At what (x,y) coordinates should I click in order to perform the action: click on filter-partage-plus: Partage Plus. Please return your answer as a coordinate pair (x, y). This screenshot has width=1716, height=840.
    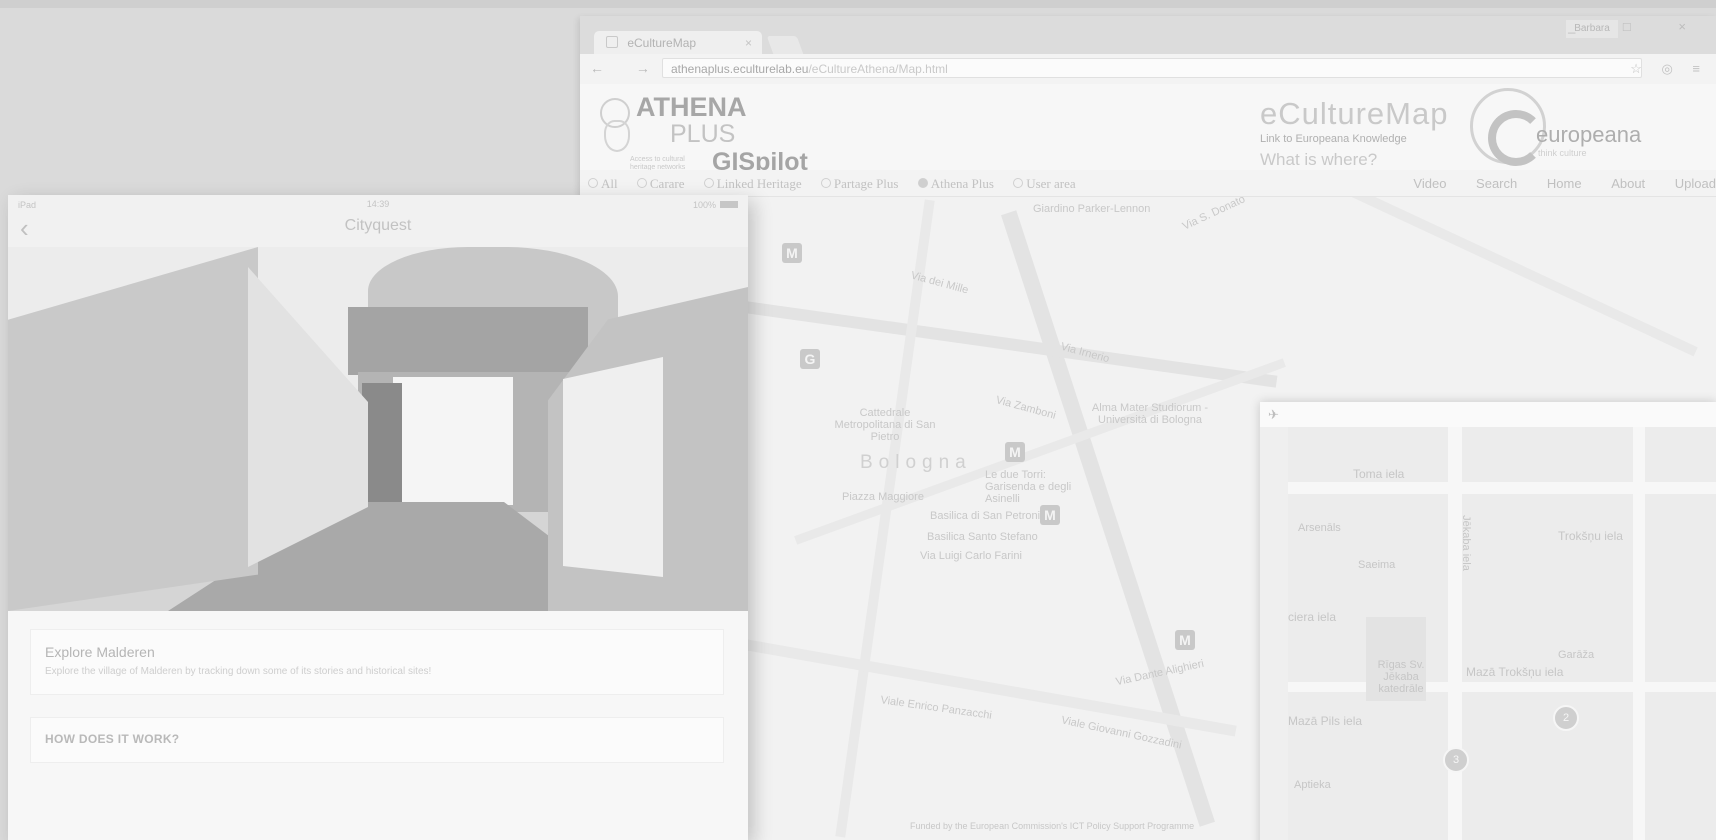
    Looking at the image, I should click on (863, 183).